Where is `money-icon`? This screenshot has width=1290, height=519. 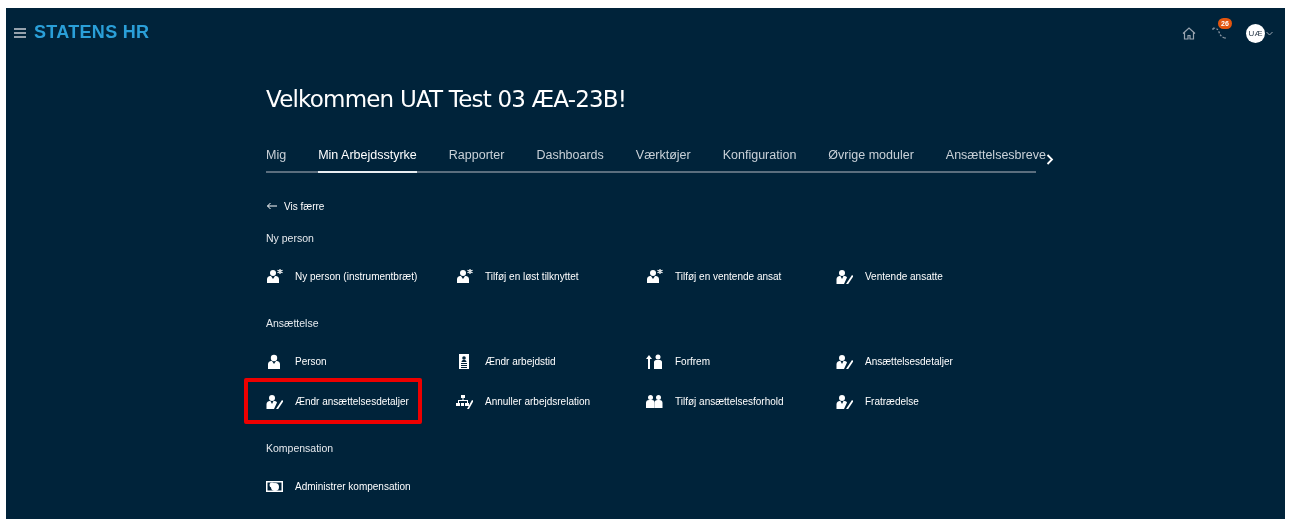
money-icon is located at coordinates (274, 486).